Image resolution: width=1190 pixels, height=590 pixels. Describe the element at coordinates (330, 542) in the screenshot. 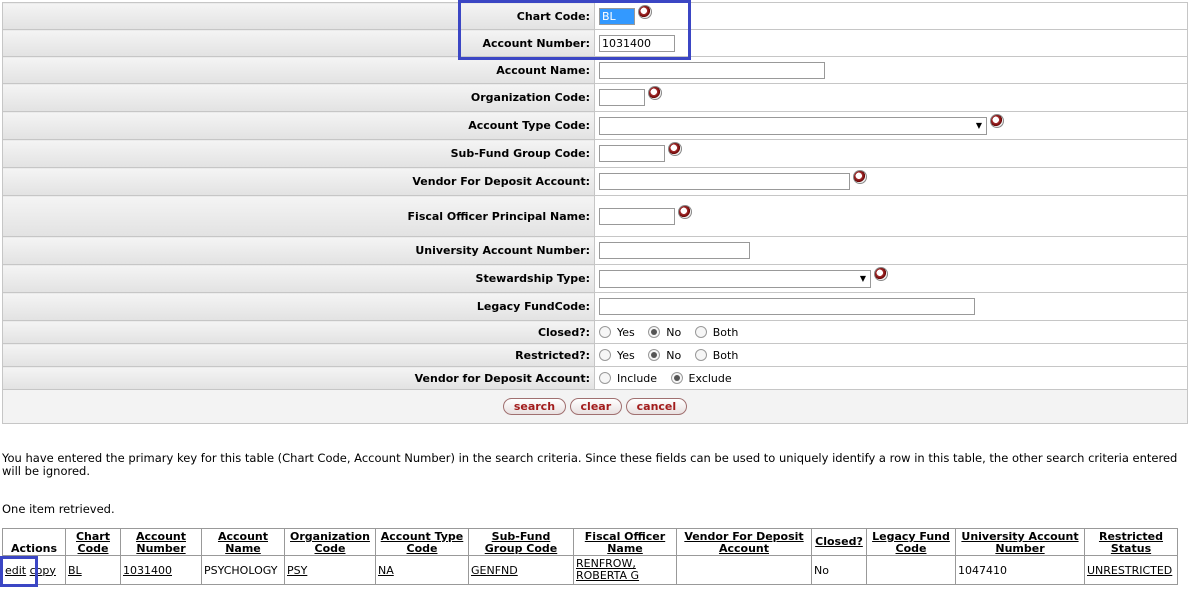

I see `column-header-organization-code: Organization Code` at that location.